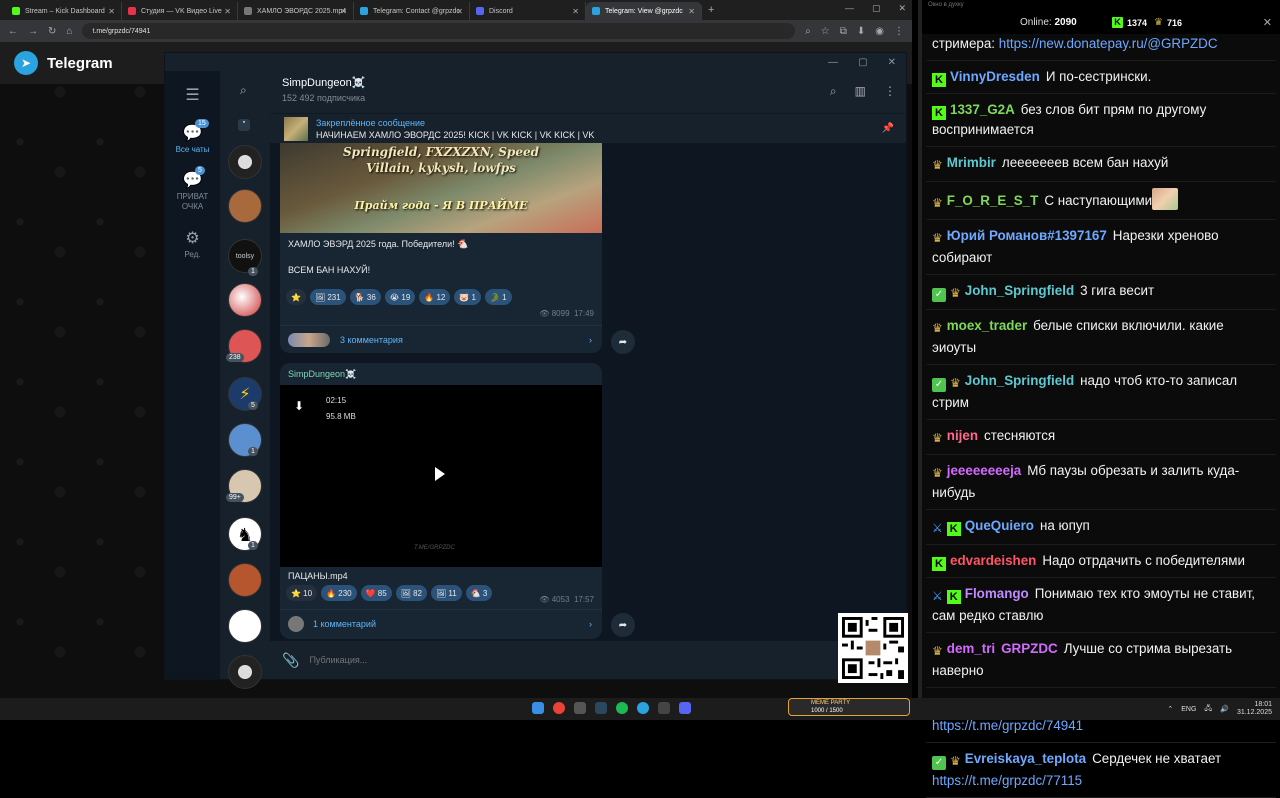 Image resolution: width=1280 pixels, height=798 pixels. Describe the element at coordinates (439, 31) in the screenshot. I see `url-field: t.me/grpzdc/74941` at that location.